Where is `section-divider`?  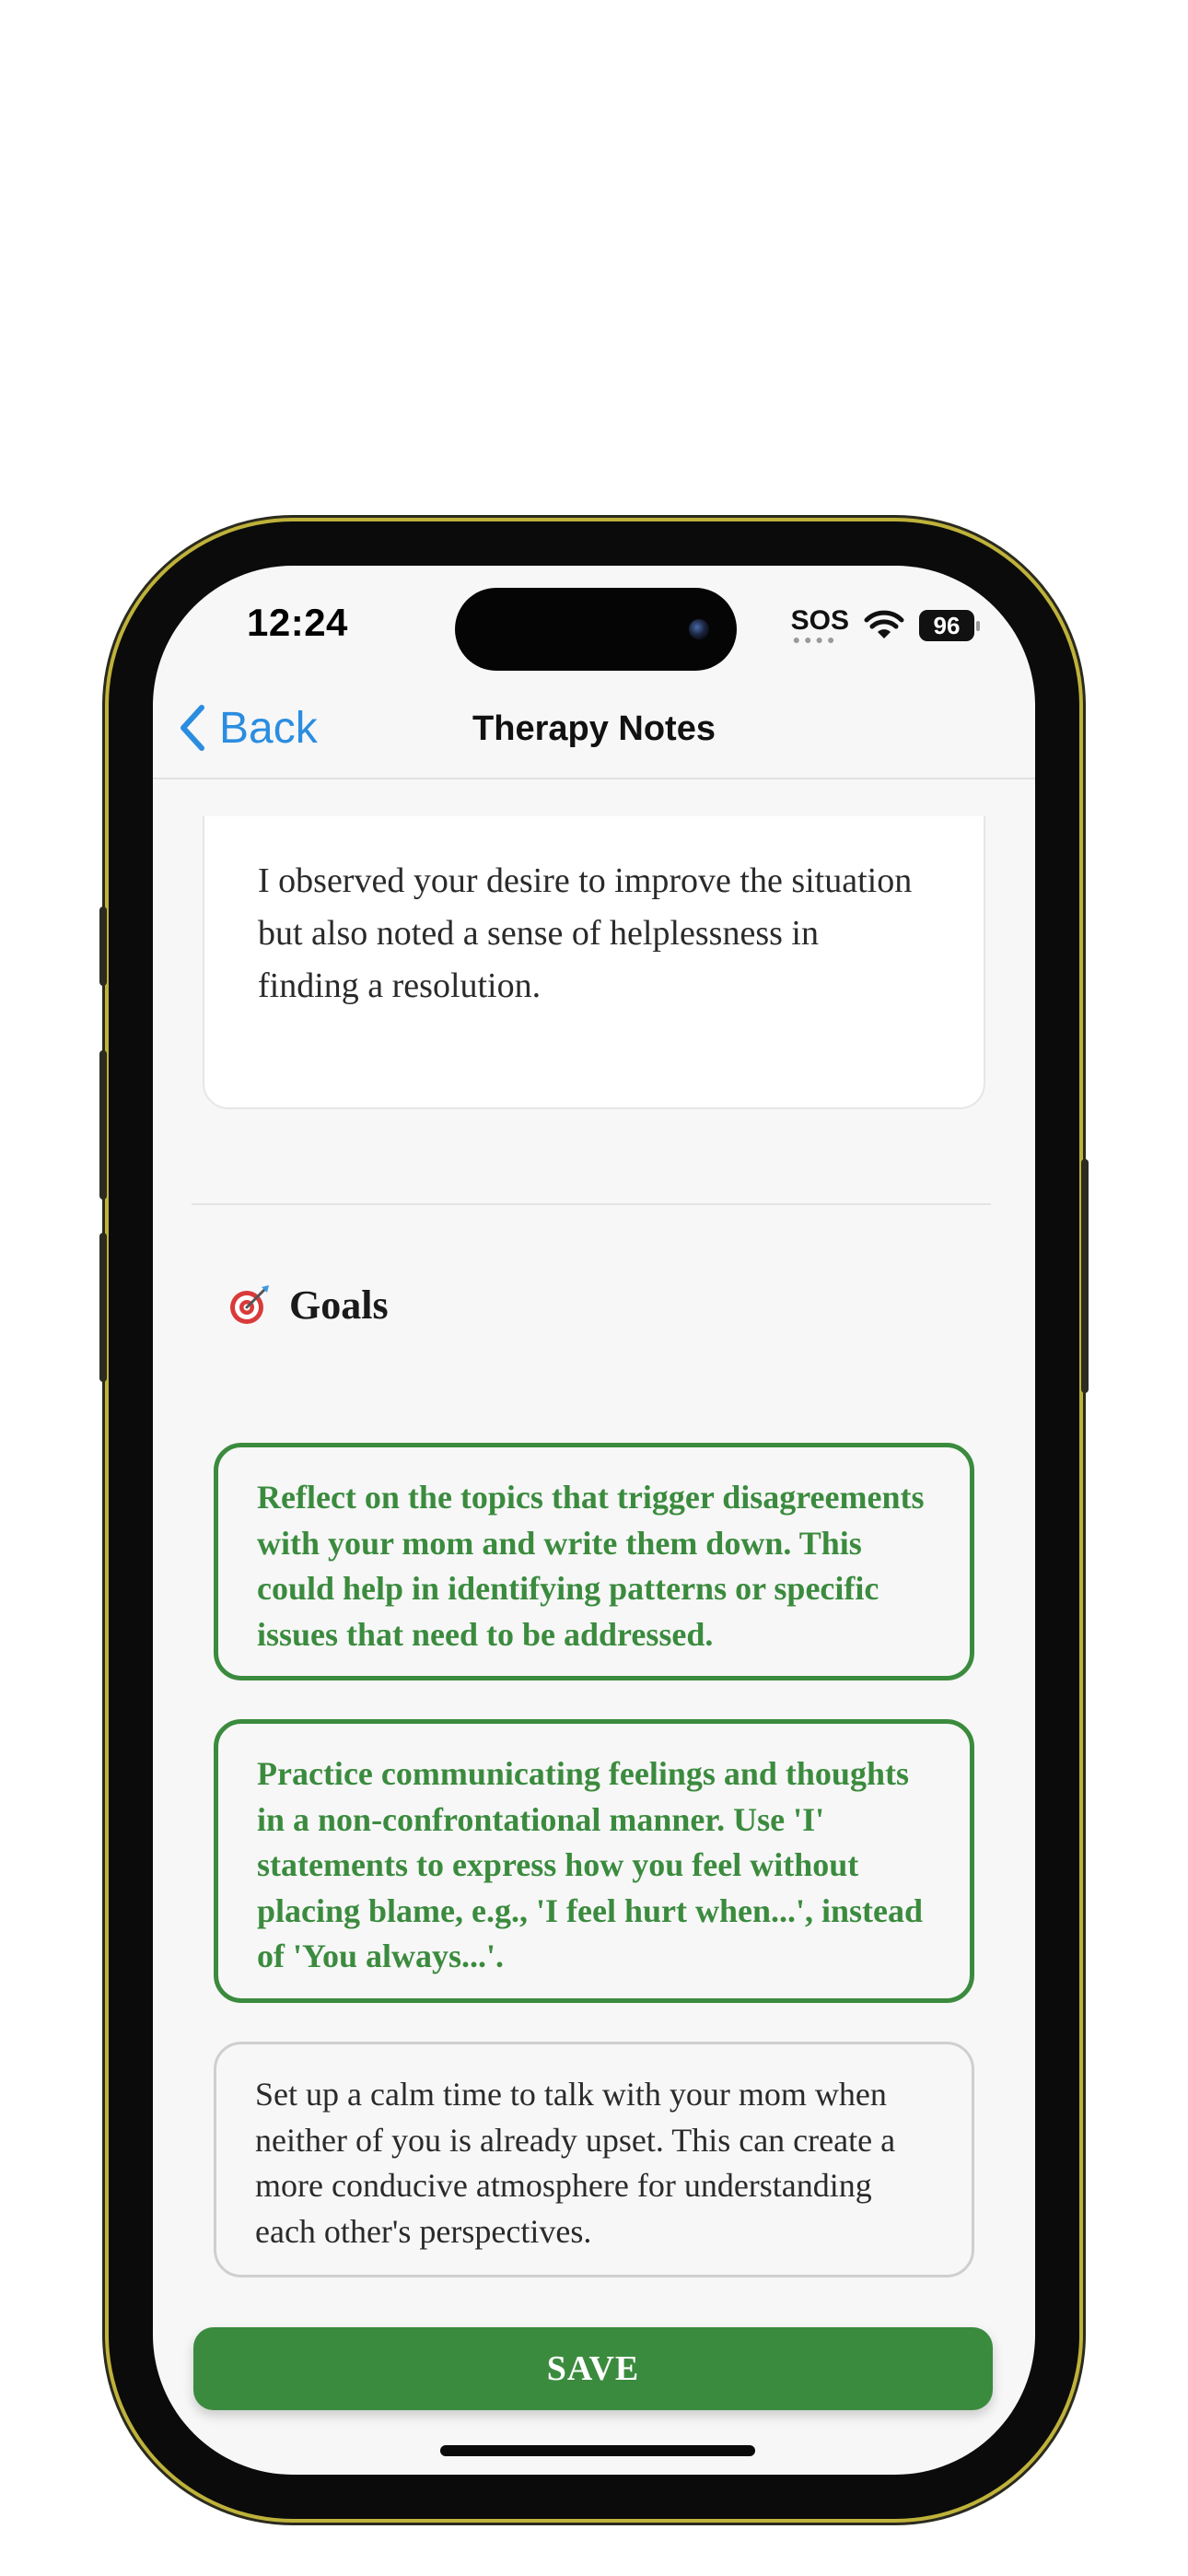 section-divider is located at coordinates (591, 1204).